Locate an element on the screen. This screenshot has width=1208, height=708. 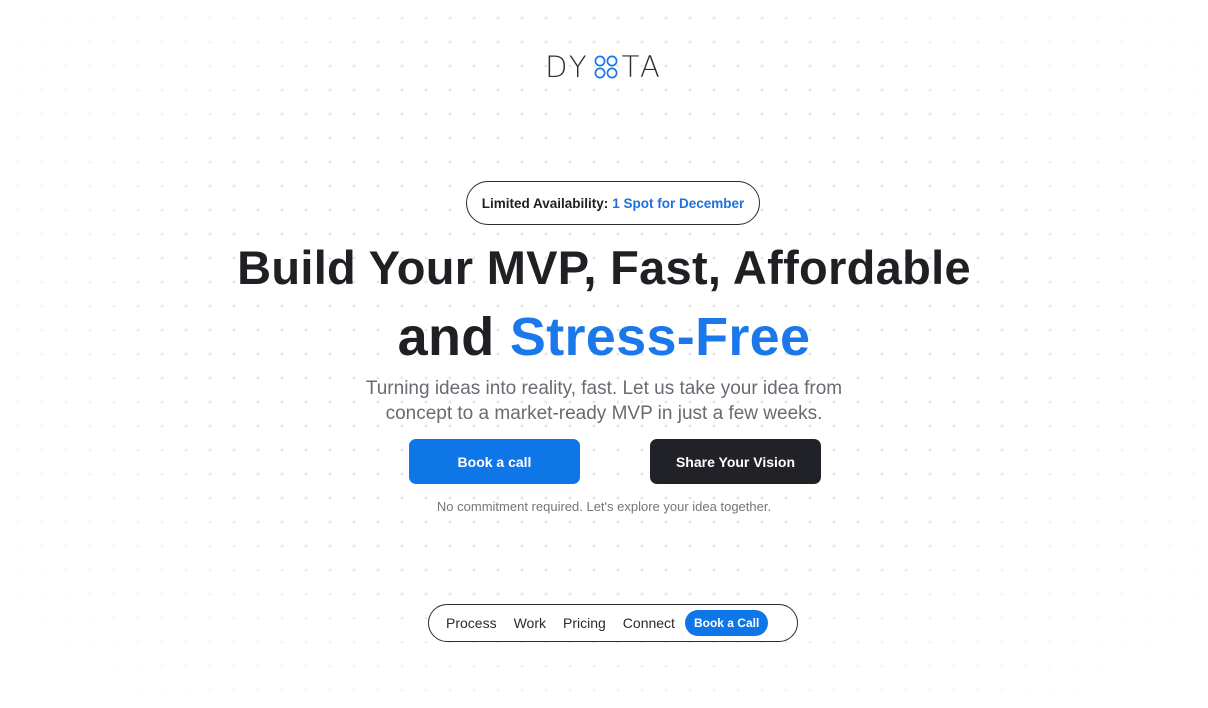
availability-value: 1 Spot for December is located at coordinates (678, 203).